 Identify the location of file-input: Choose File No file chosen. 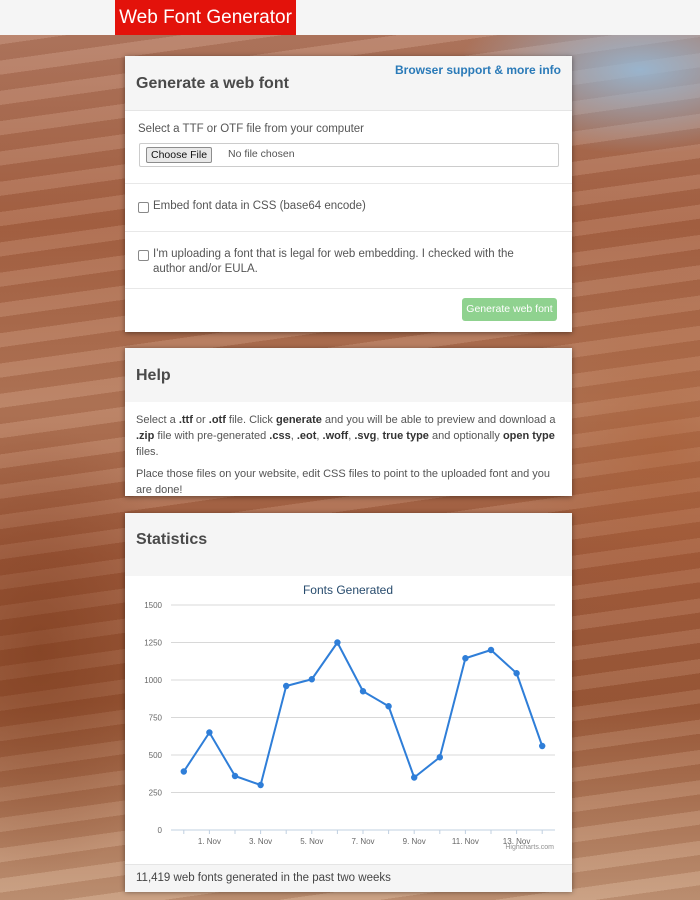
(349, 155).